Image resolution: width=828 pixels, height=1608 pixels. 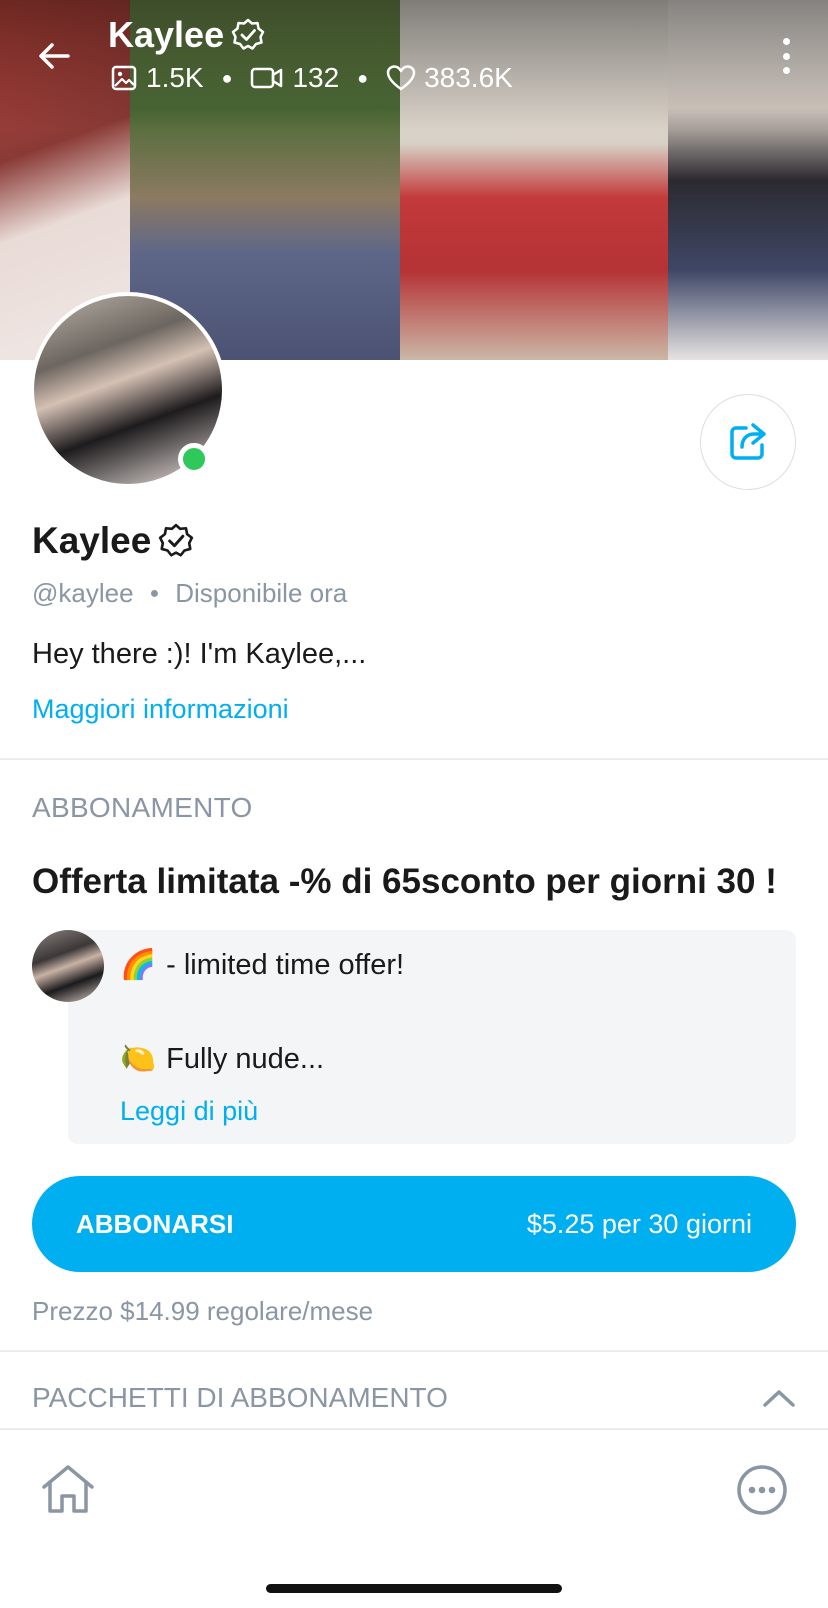 I want to click on profile-name-text: Kaylee, so click(x=92, y=540).